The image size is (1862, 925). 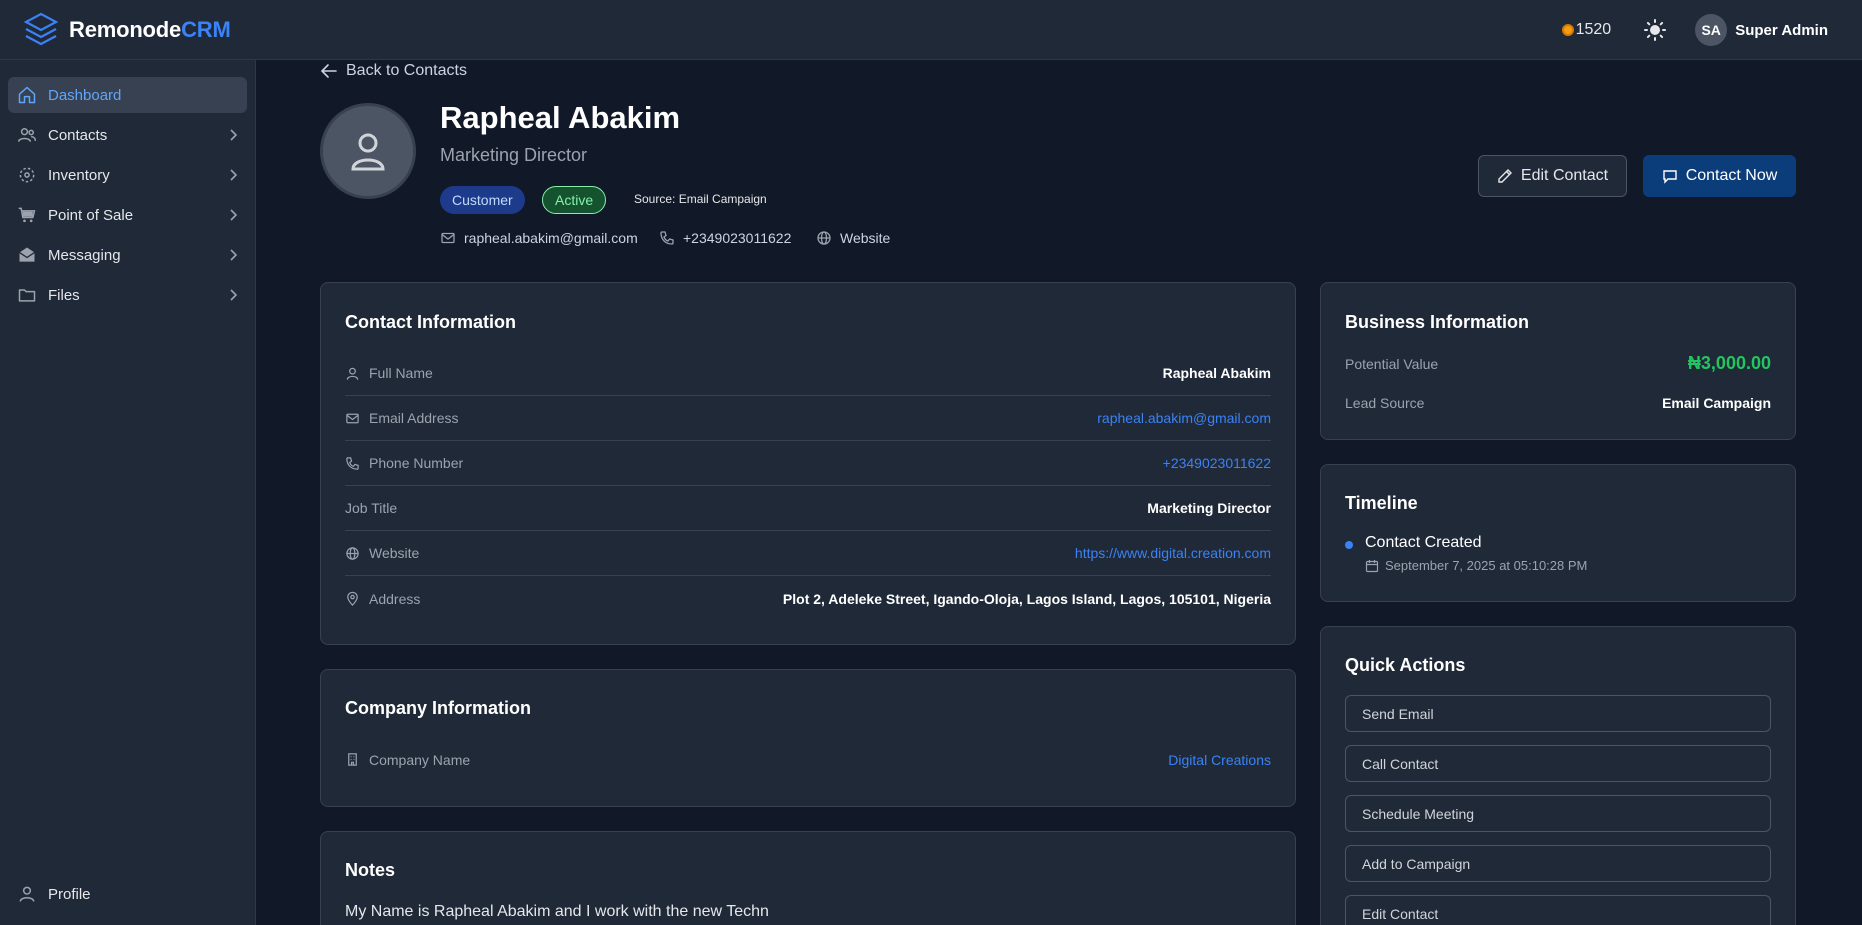 What do you see at coordinates (1173, 553) in the screenshot?
I see `website-link: https://www.digital.creation.com` at bounding box center [1173, 553].